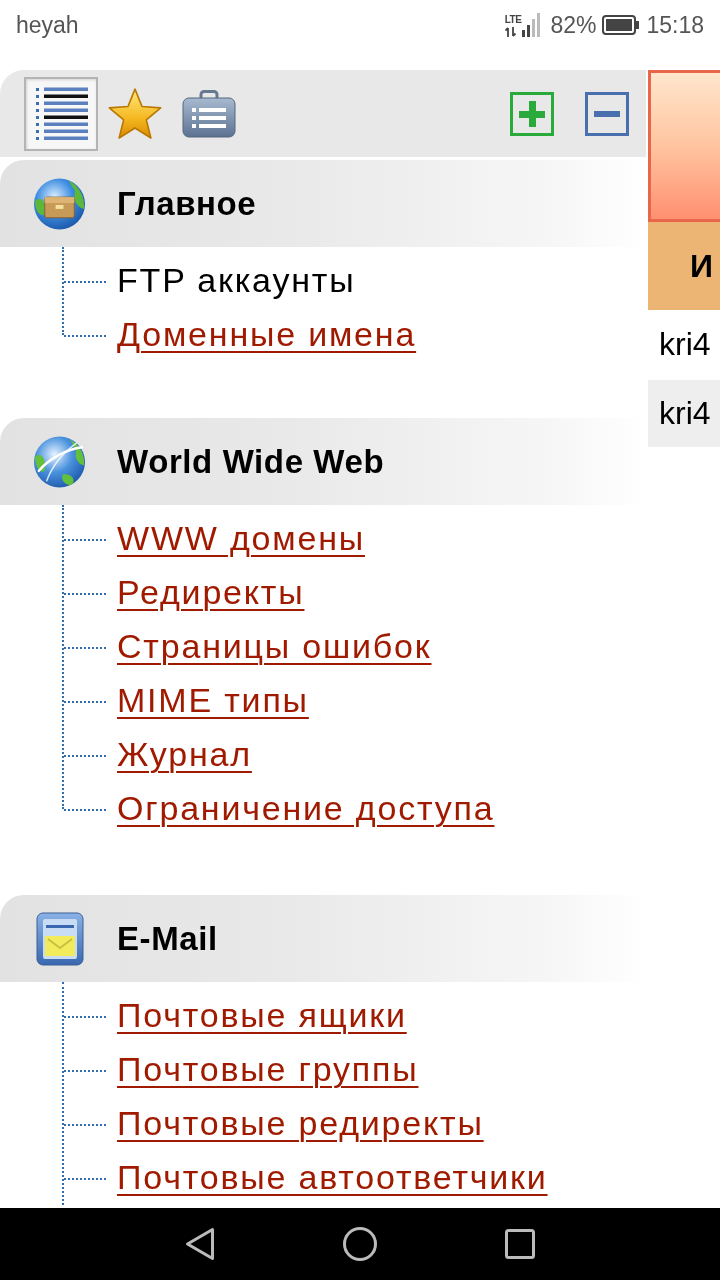 This screenshot has width=720, height=1280. Describe the element at coordinates (241, 539) in the screenshot. I see `tree-link: WWW домены` at that location.